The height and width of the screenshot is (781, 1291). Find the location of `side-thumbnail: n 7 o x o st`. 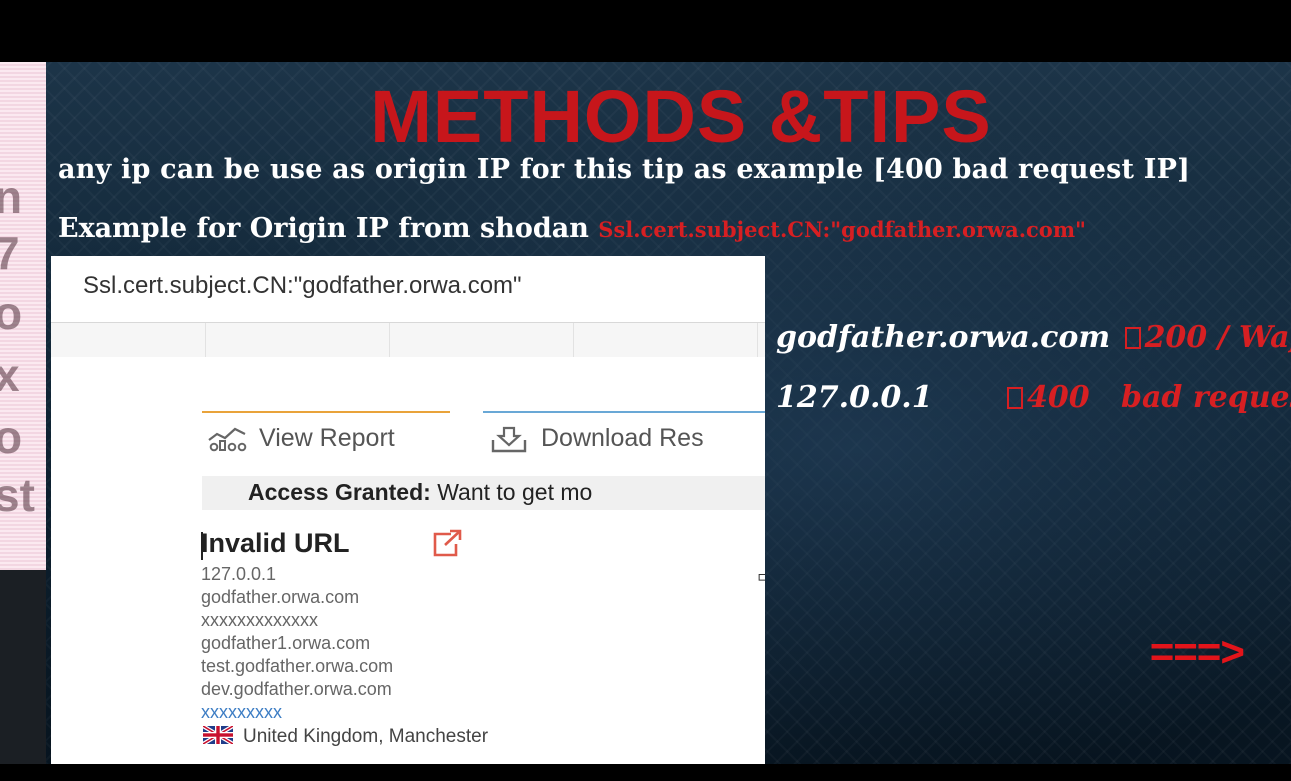

side-thumbnail: n 7 o x o st is located at coordinates (23, 316).